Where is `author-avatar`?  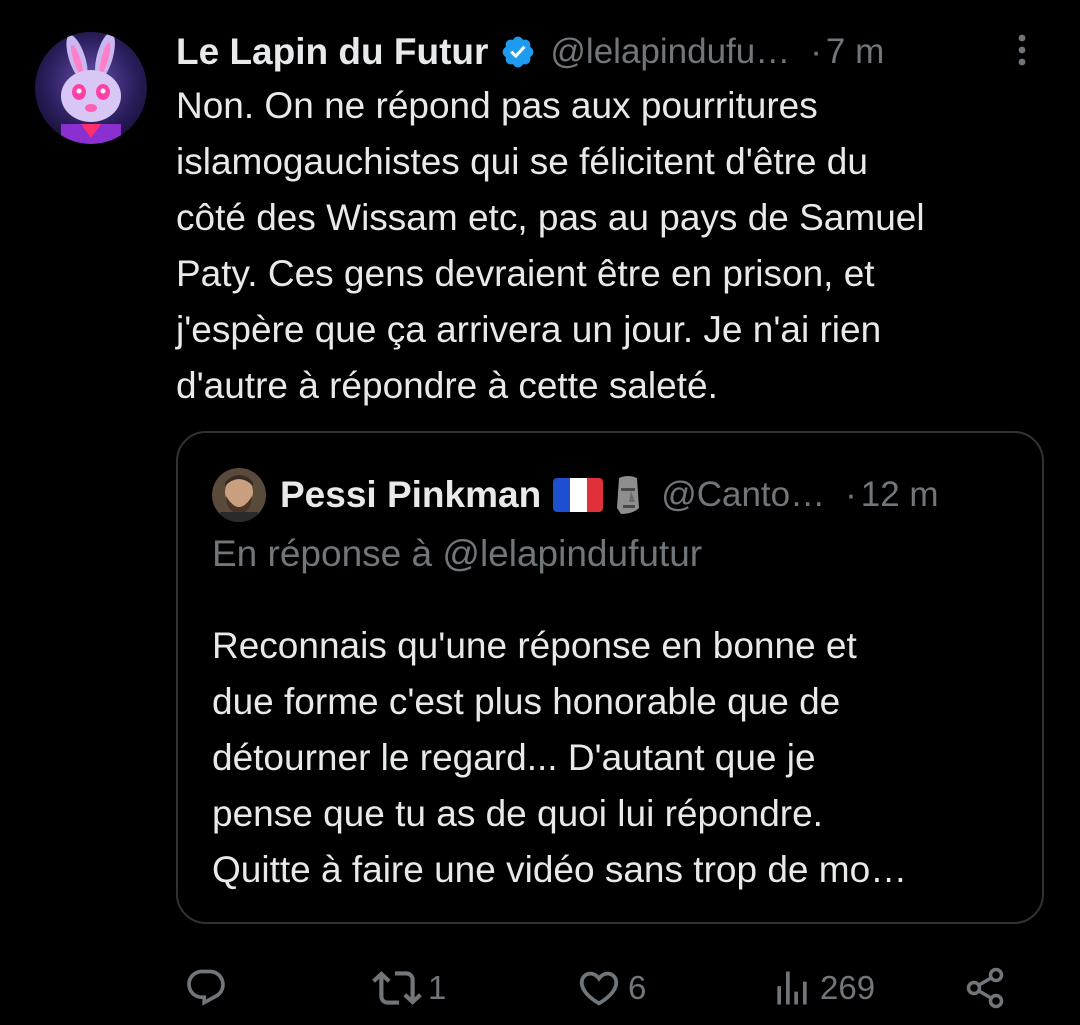 author-avatar is located at coordinates (91, 88).